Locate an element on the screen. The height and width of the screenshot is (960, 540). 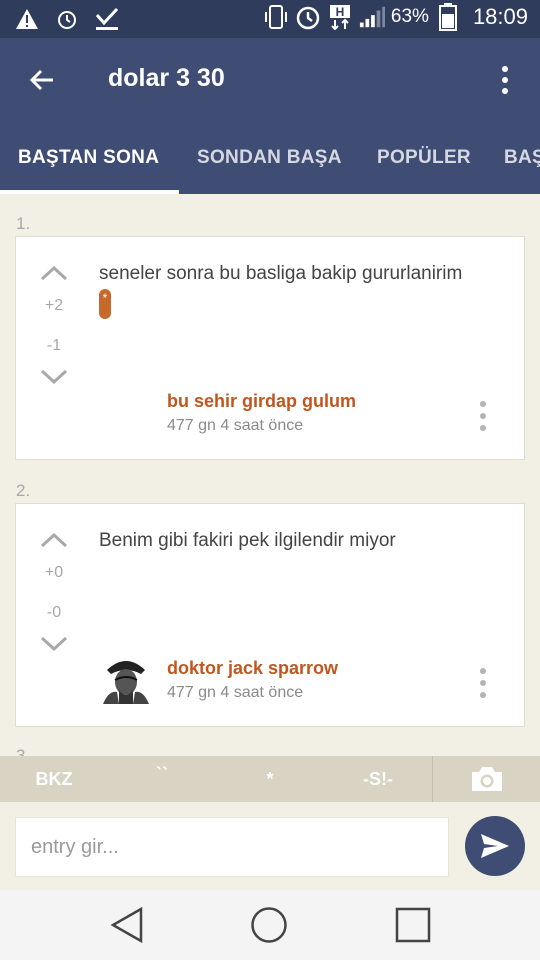
signal-icon is located at coordinates (372, 17).